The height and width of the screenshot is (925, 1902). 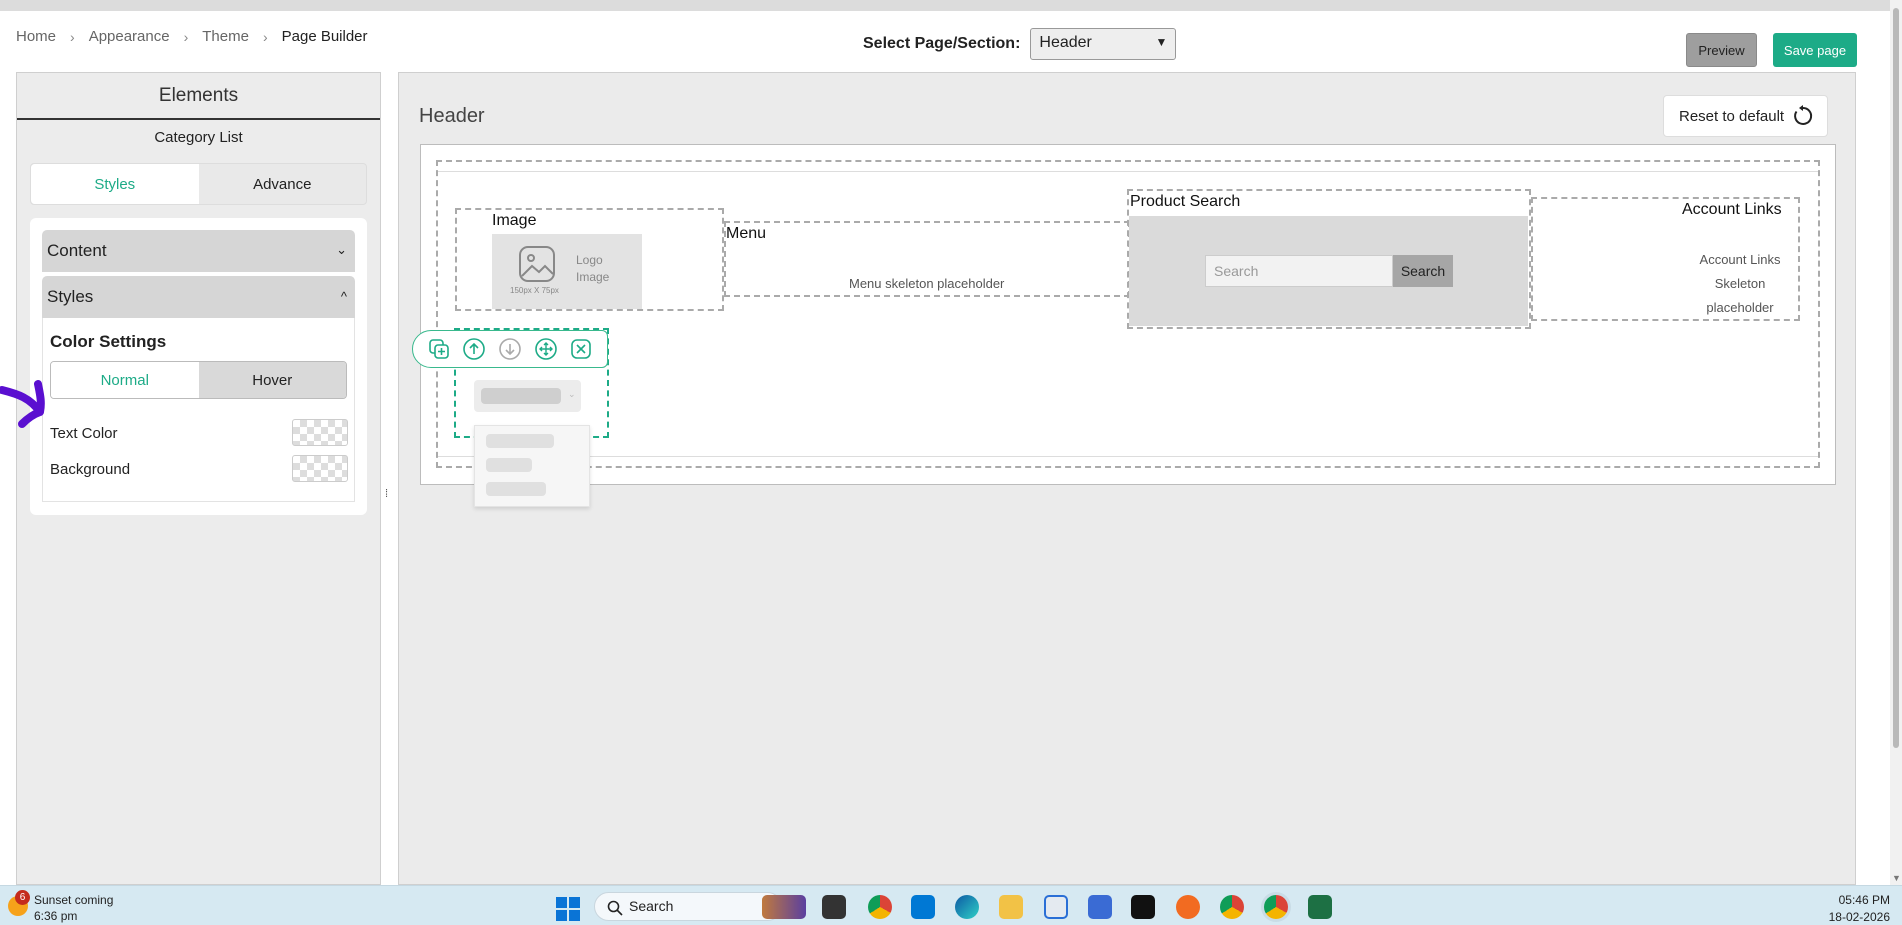 I want to click on reset-label: Reset to default, so click(x=1732, y=116).